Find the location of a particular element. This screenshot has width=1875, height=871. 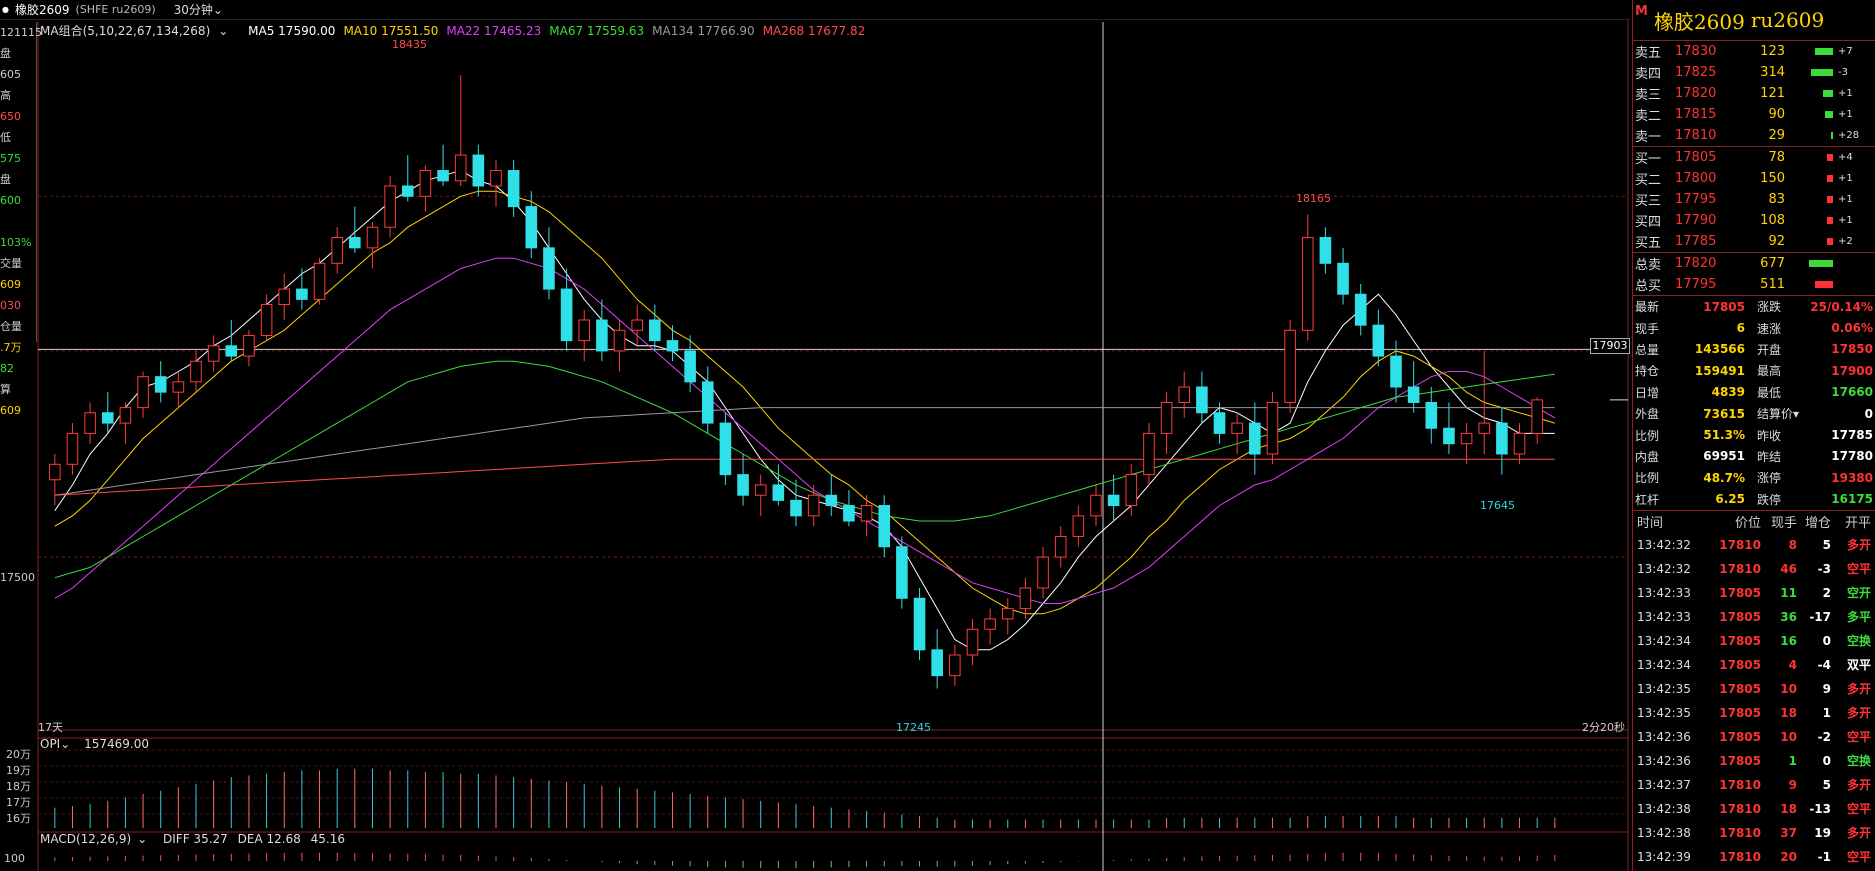

ma-line-ma268 is located at coordinates (804, 477).